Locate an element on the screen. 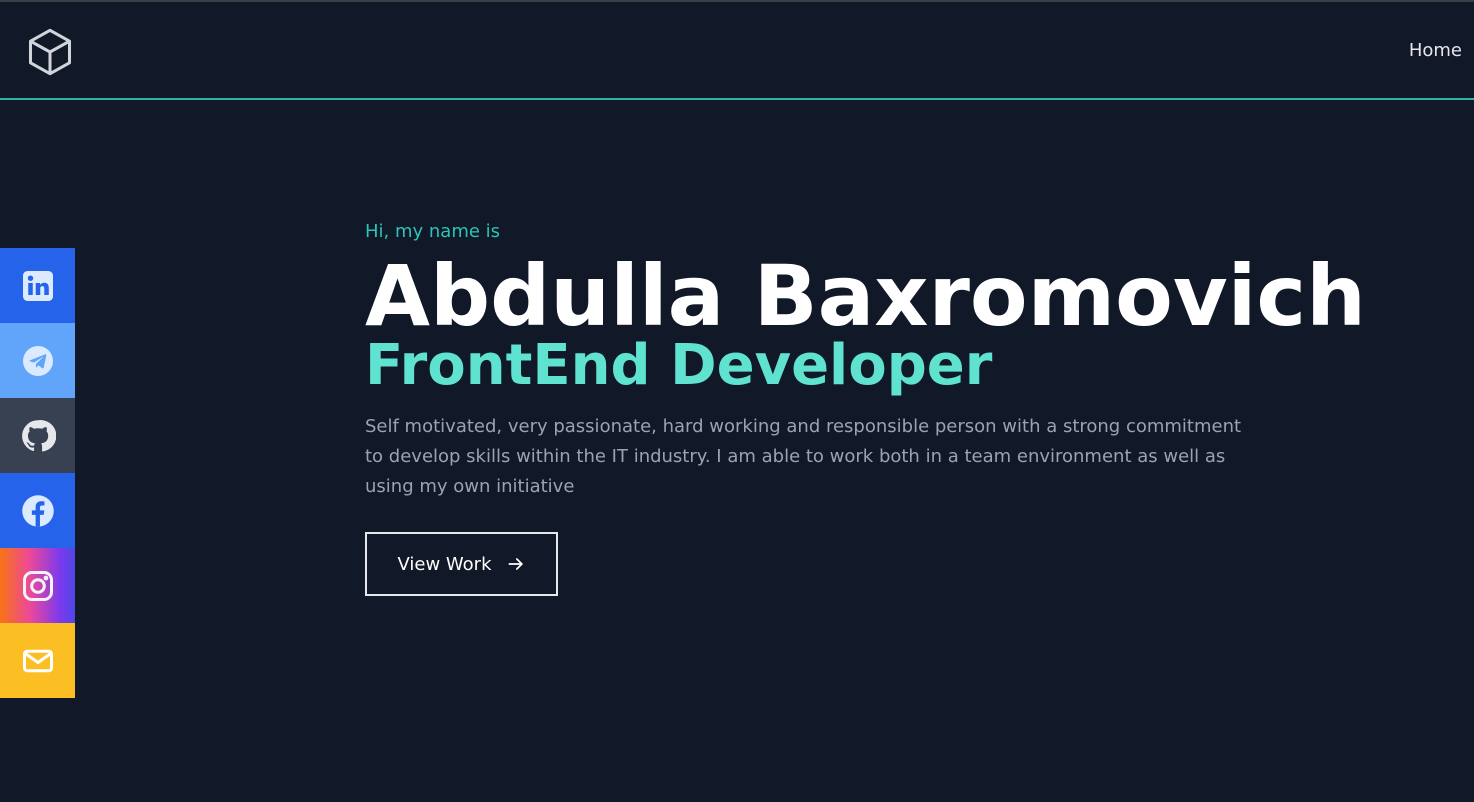  view-work-label: View Work is located at coordinates (444, 564).